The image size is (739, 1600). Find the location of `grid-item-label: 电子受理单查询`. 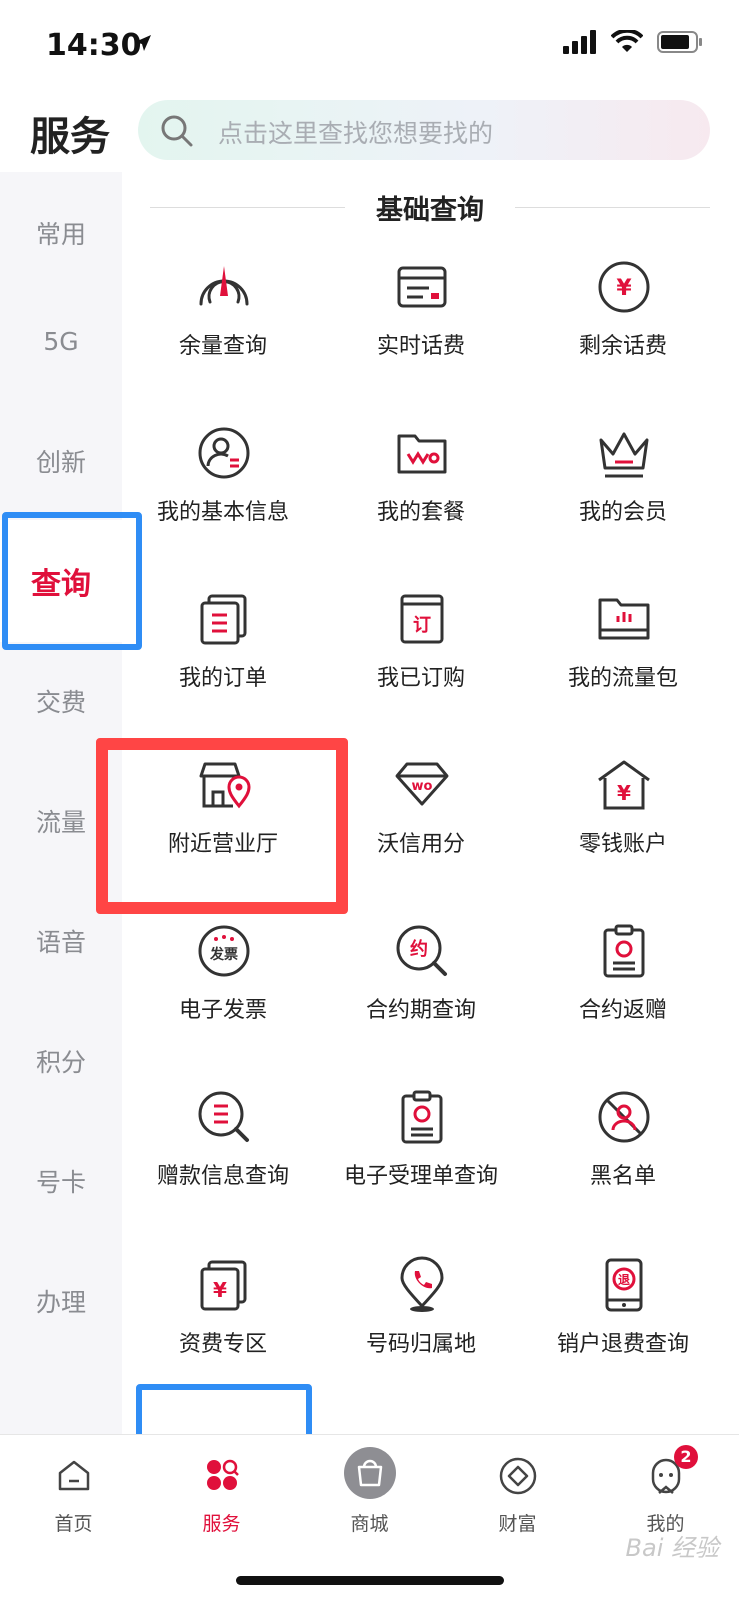

grid-item-label: 电子受理单查询 is located at coordinates (420, 1176).